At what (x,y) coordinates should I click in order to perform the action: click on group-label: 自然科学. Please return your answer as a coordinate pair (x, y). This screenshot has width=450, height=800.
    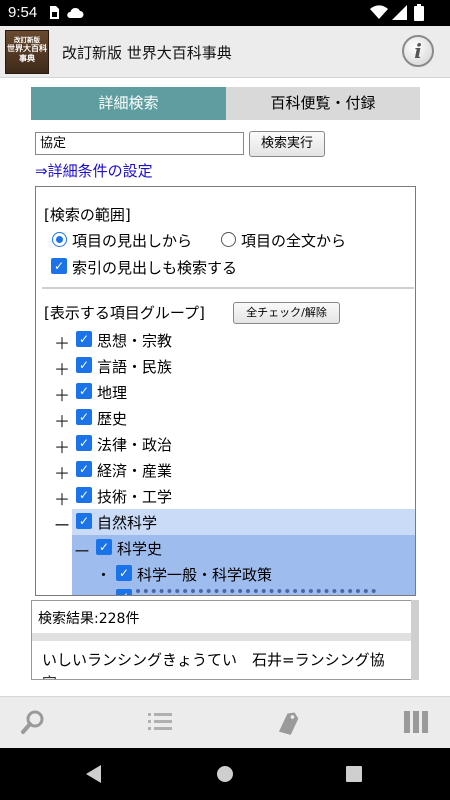
    Looking at the image, I should click on (127, 523).